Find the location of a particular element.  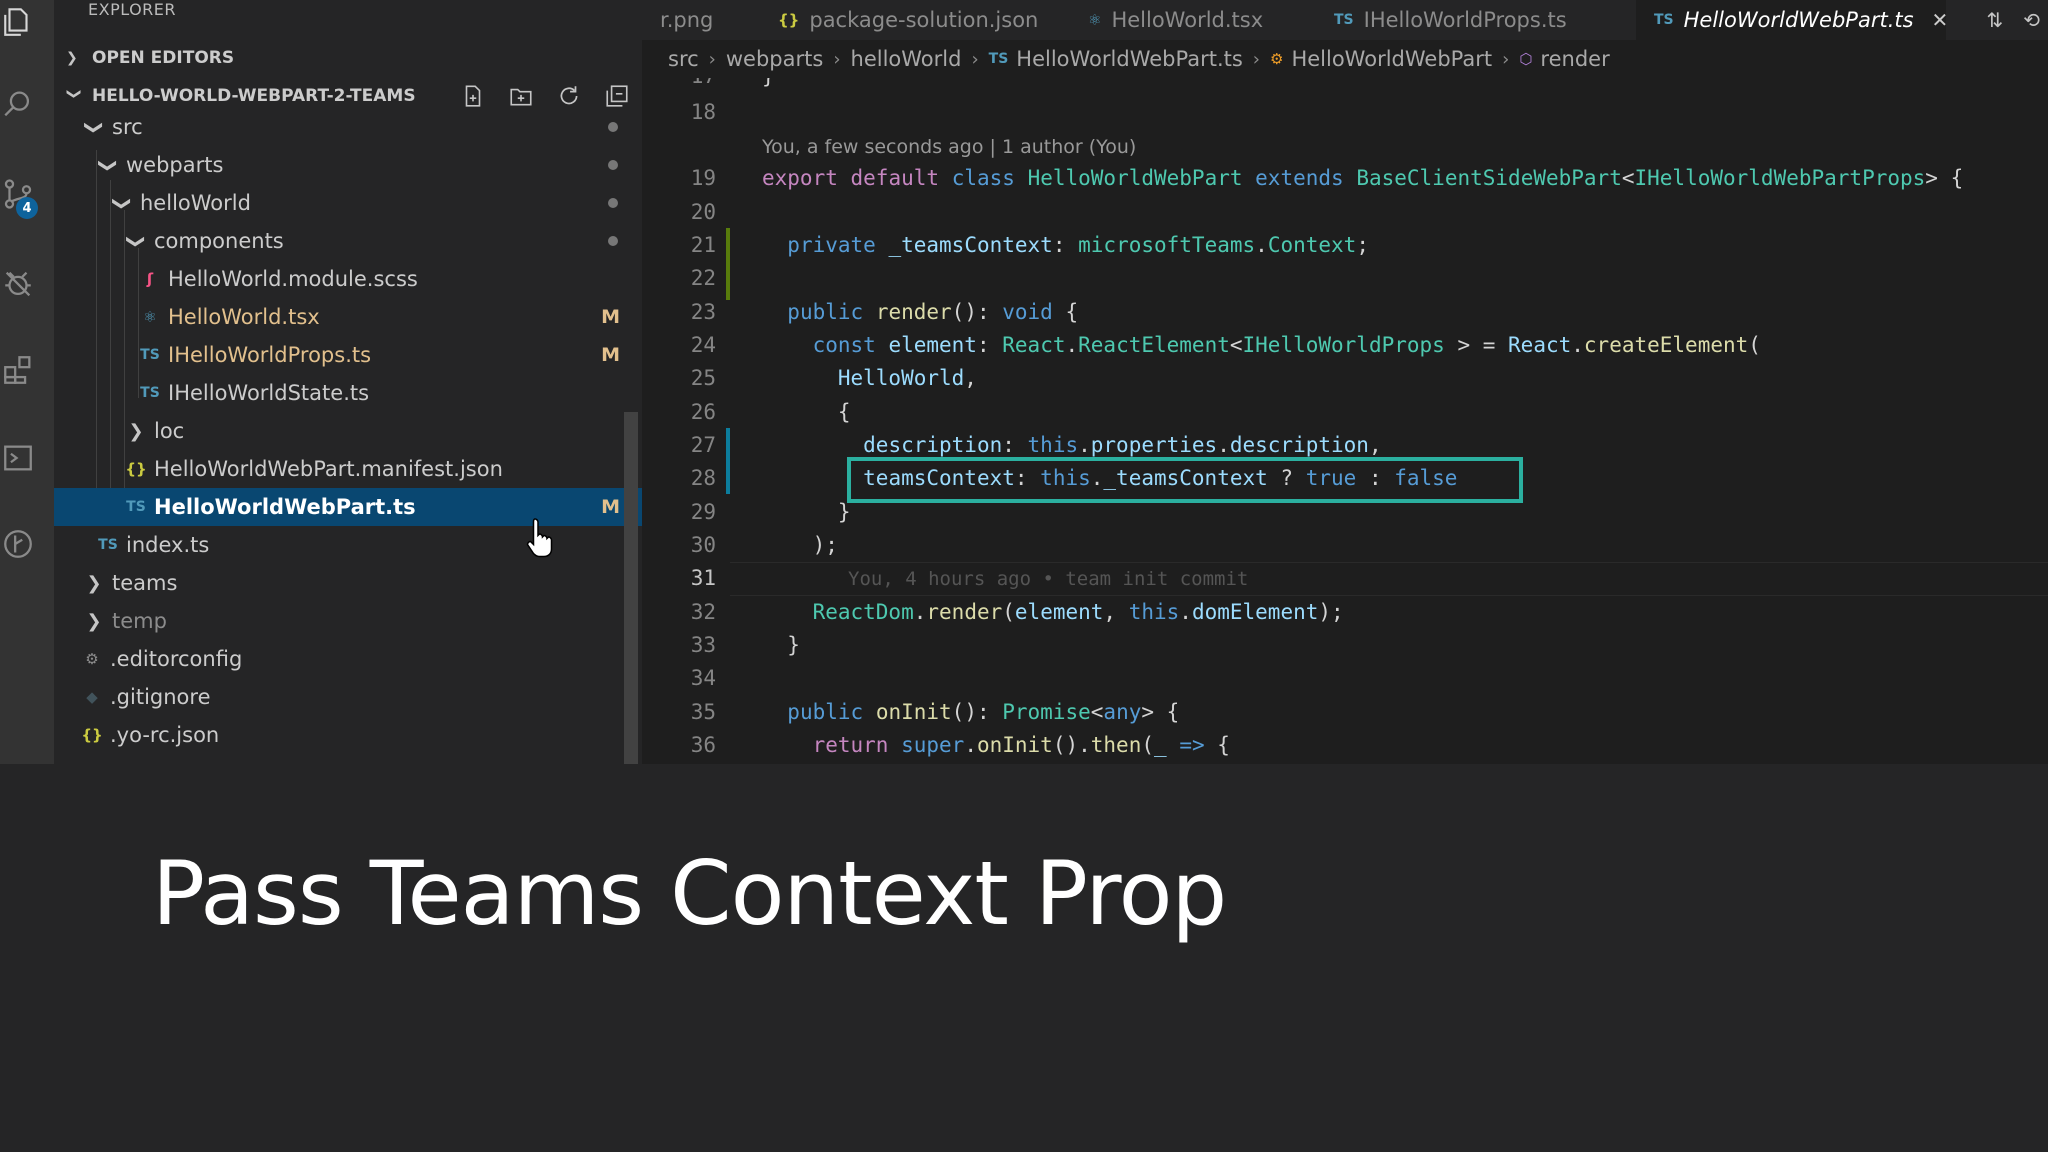

tree-item-manifest: {} HelloWorldWebPart.manifest.json is located at coordinates (348, 469).